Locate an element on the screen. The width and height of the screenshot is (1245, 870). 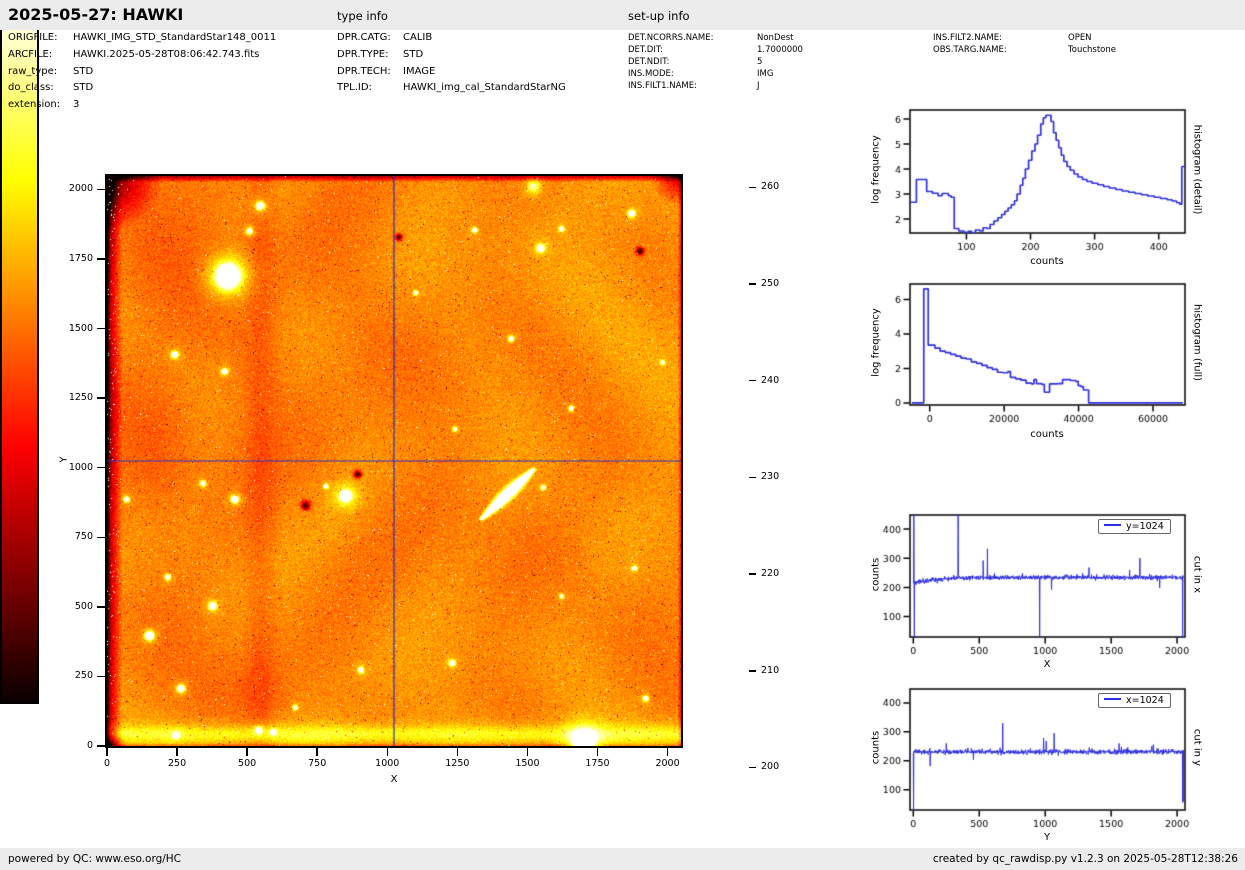
meta-value: Touchstone is located at coordinates (1092, 50).